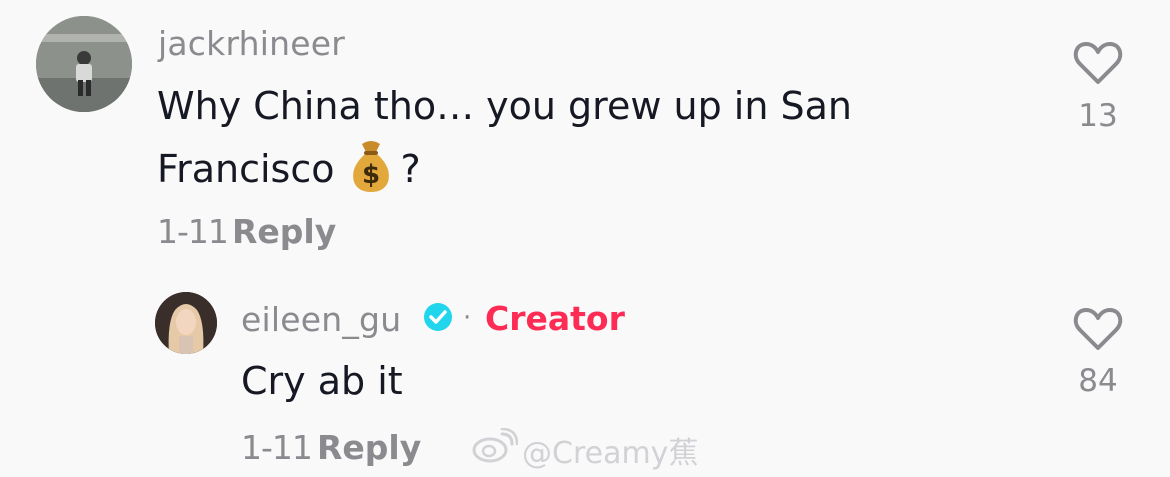  Describe the element at coordinates (1098, 116) in the screenshot. I see `like-count: 13` at that location.